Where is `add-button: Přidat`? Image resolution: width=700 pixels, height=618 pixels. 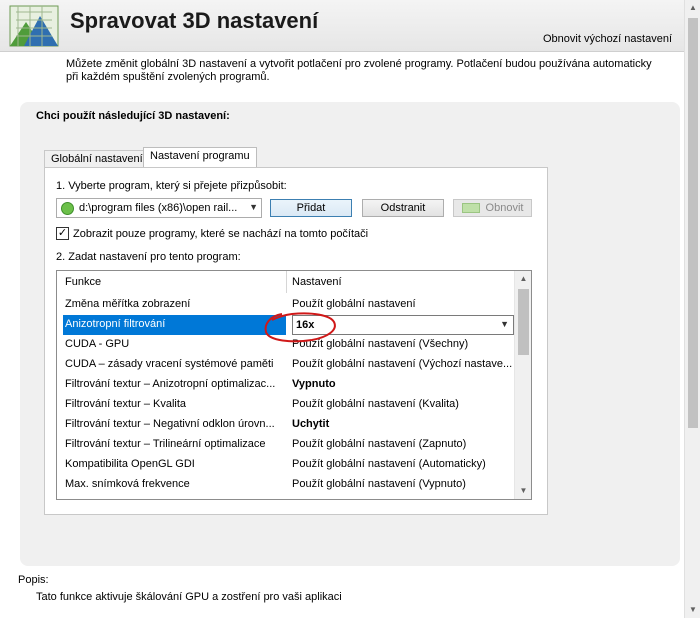 add-button: Přidat is located at coordinates (311, 208).